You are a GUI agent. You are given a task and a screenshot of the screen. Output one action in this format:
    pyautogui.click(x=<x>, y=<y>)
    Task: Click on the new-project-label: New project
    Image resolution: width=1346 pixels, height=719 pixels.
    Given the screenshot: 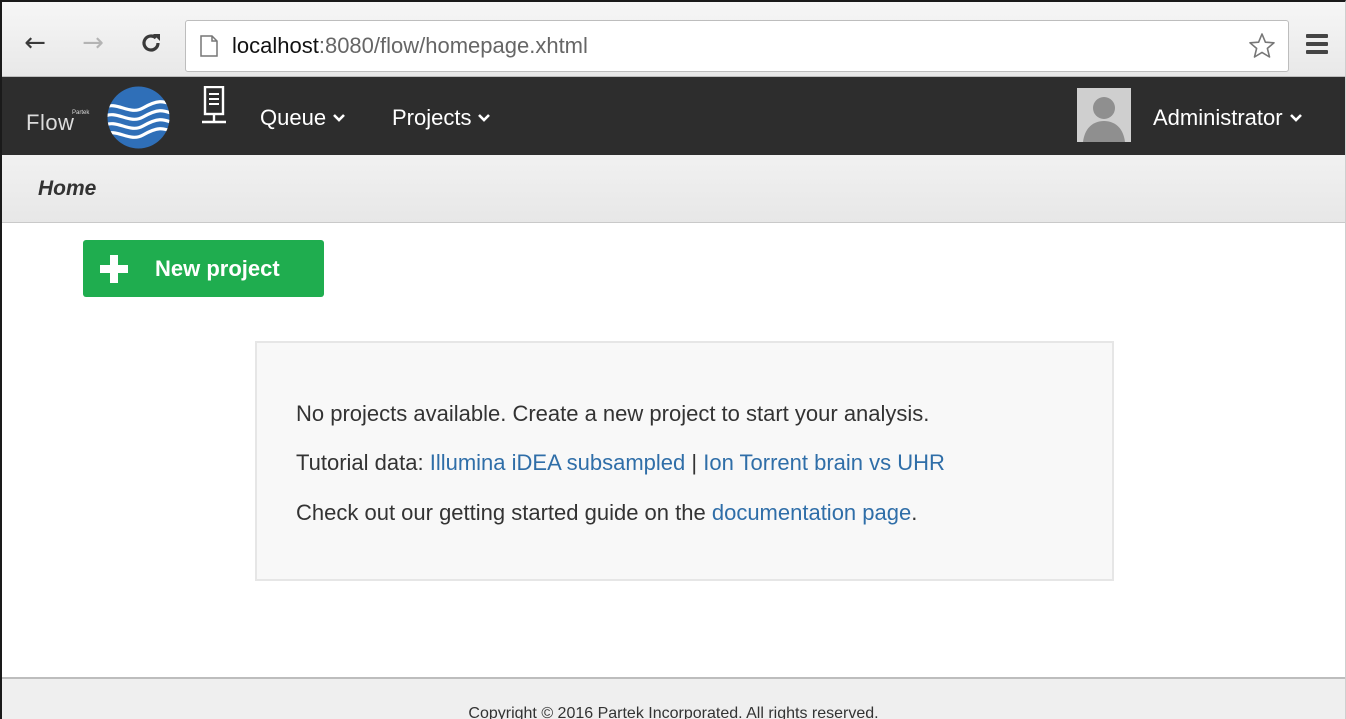 What is the action you would take?
    pyautogui.click(x=217, y=268)
    